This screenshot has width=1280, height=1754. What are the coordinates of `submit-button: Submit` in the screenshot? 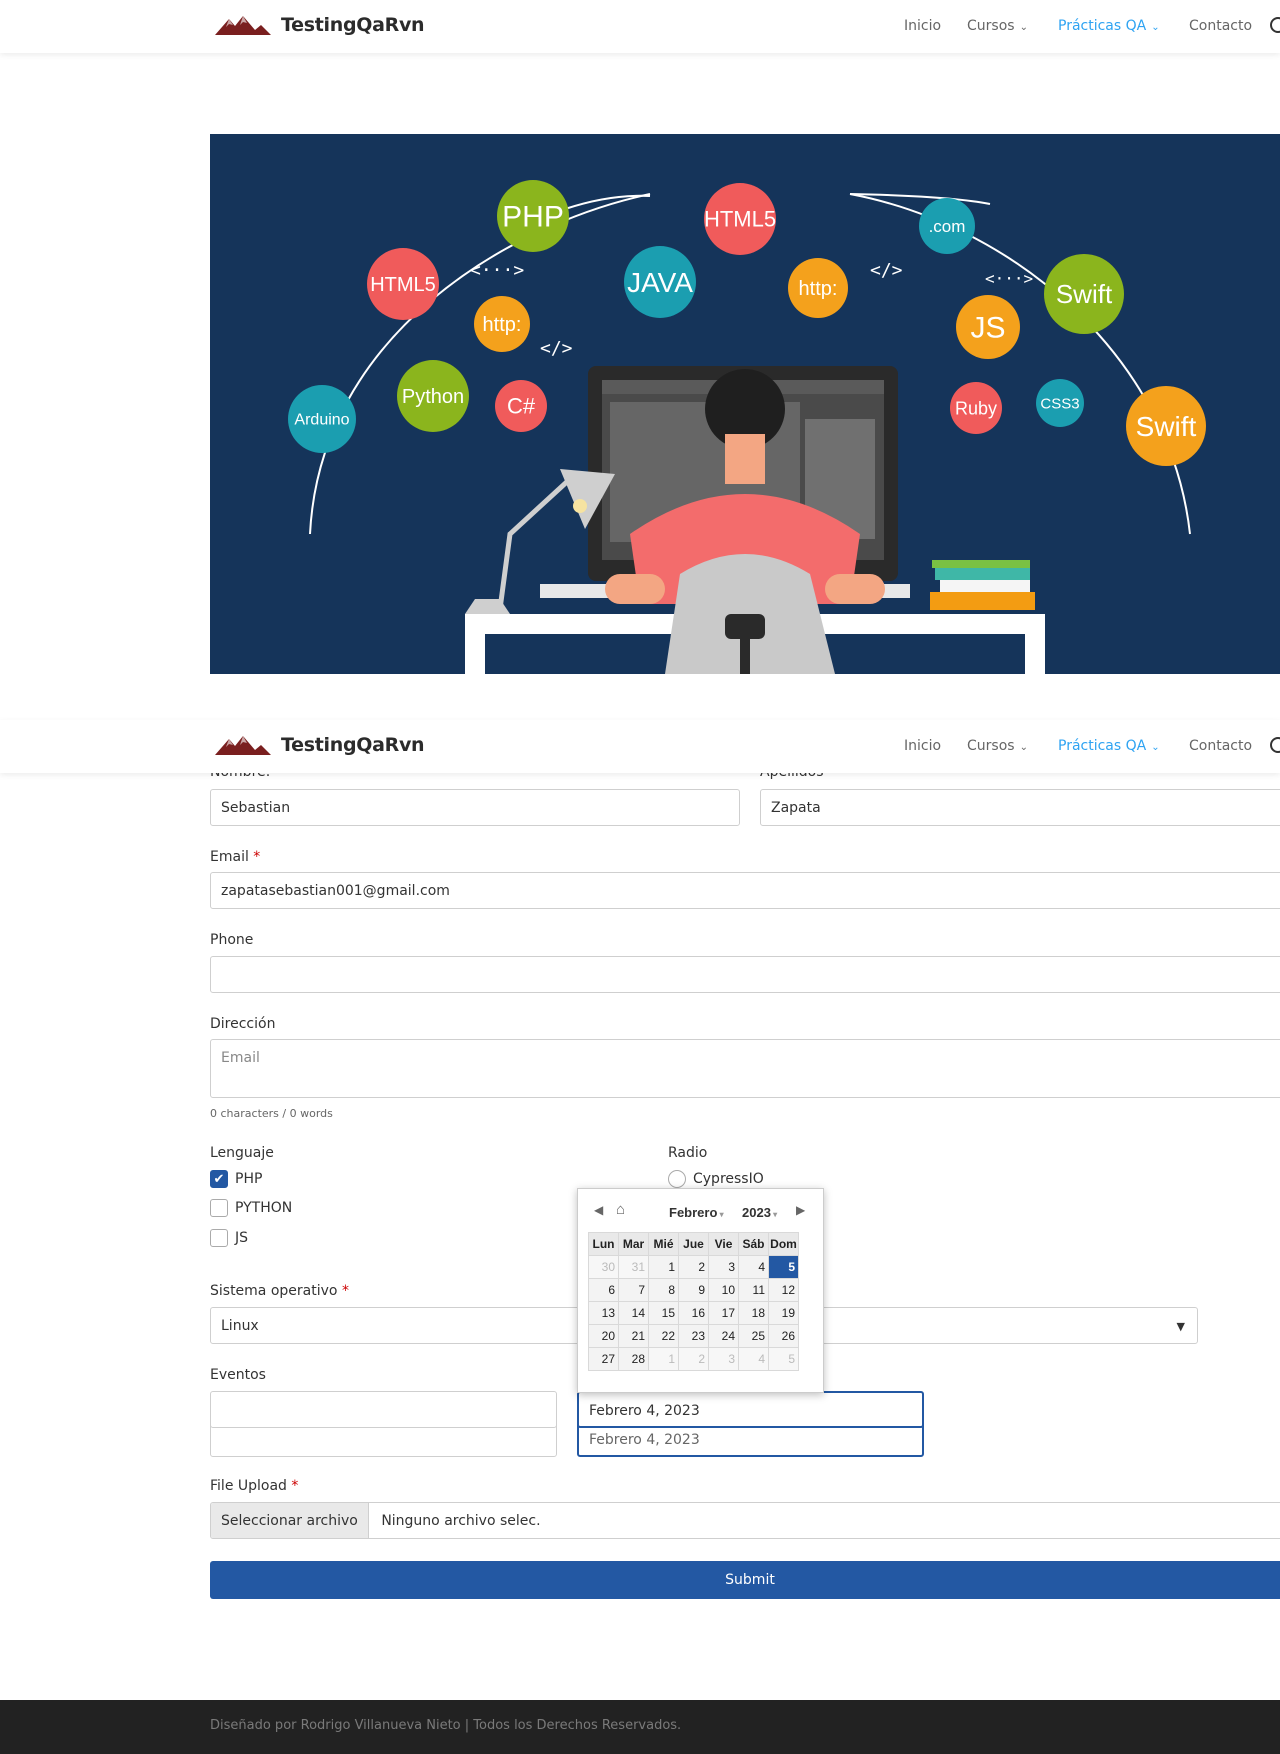 It's located at (745, 1580).